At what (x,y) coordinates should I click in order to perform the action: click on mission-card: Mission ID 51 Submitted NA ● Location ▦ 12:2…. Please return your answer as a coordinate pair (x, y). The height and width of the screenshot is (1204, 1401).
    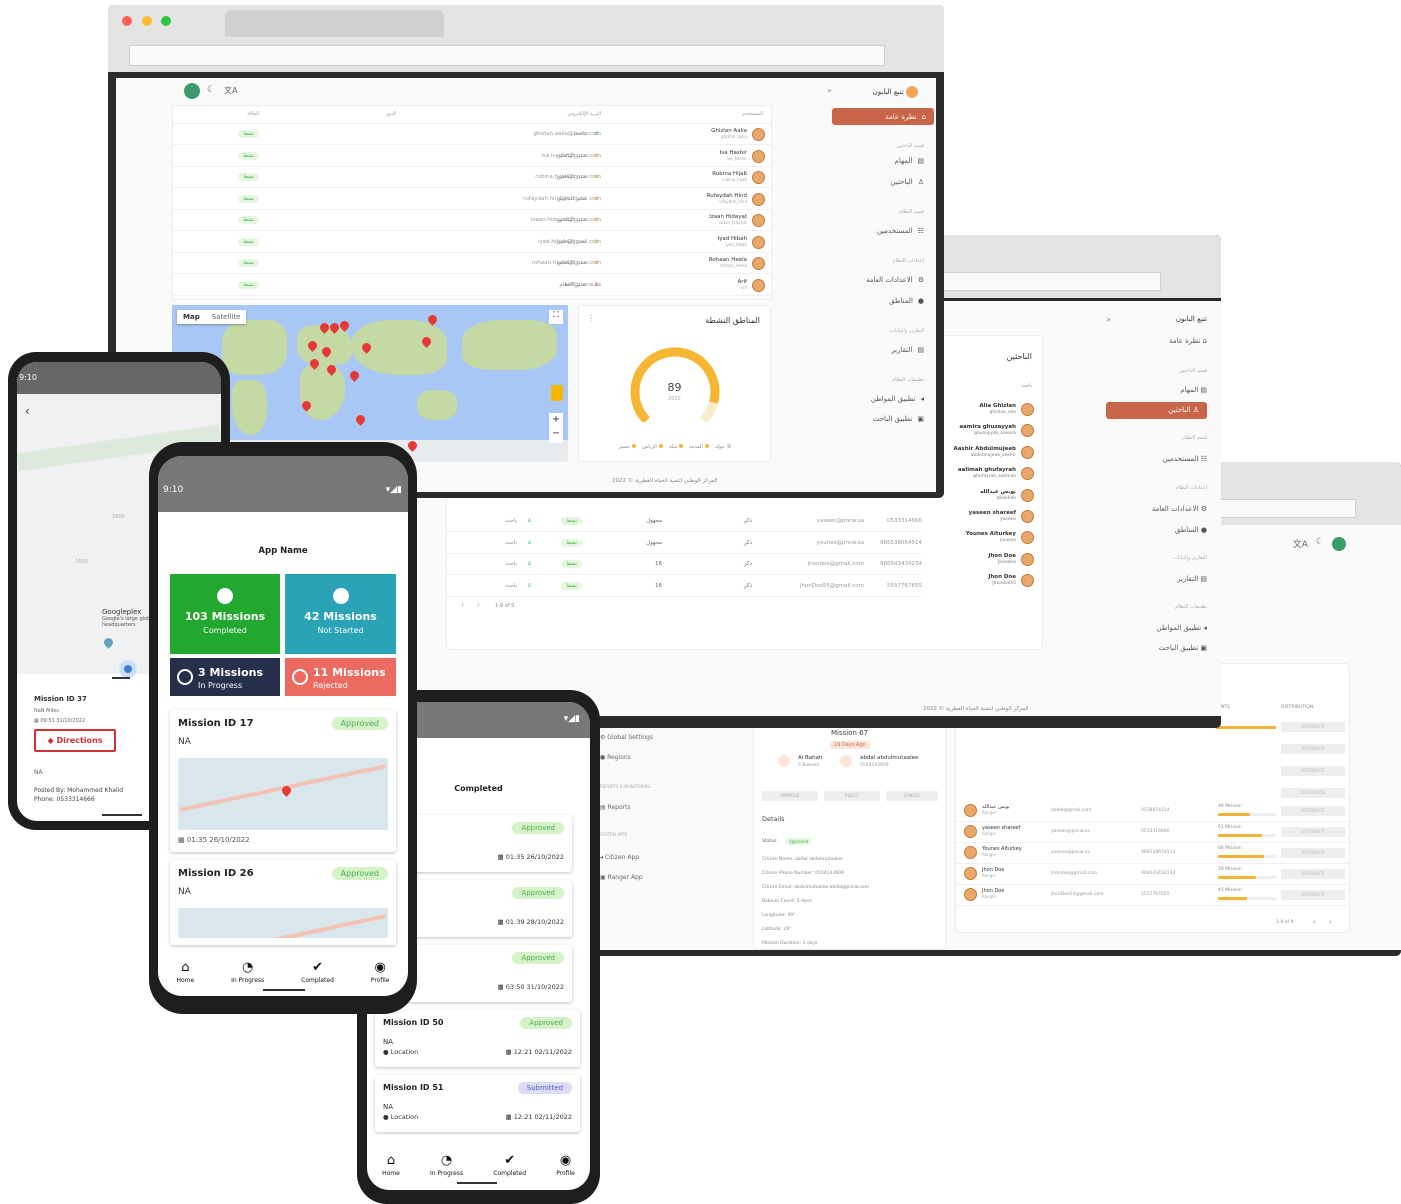
    Looking at the image, I should click on (477, 1103).